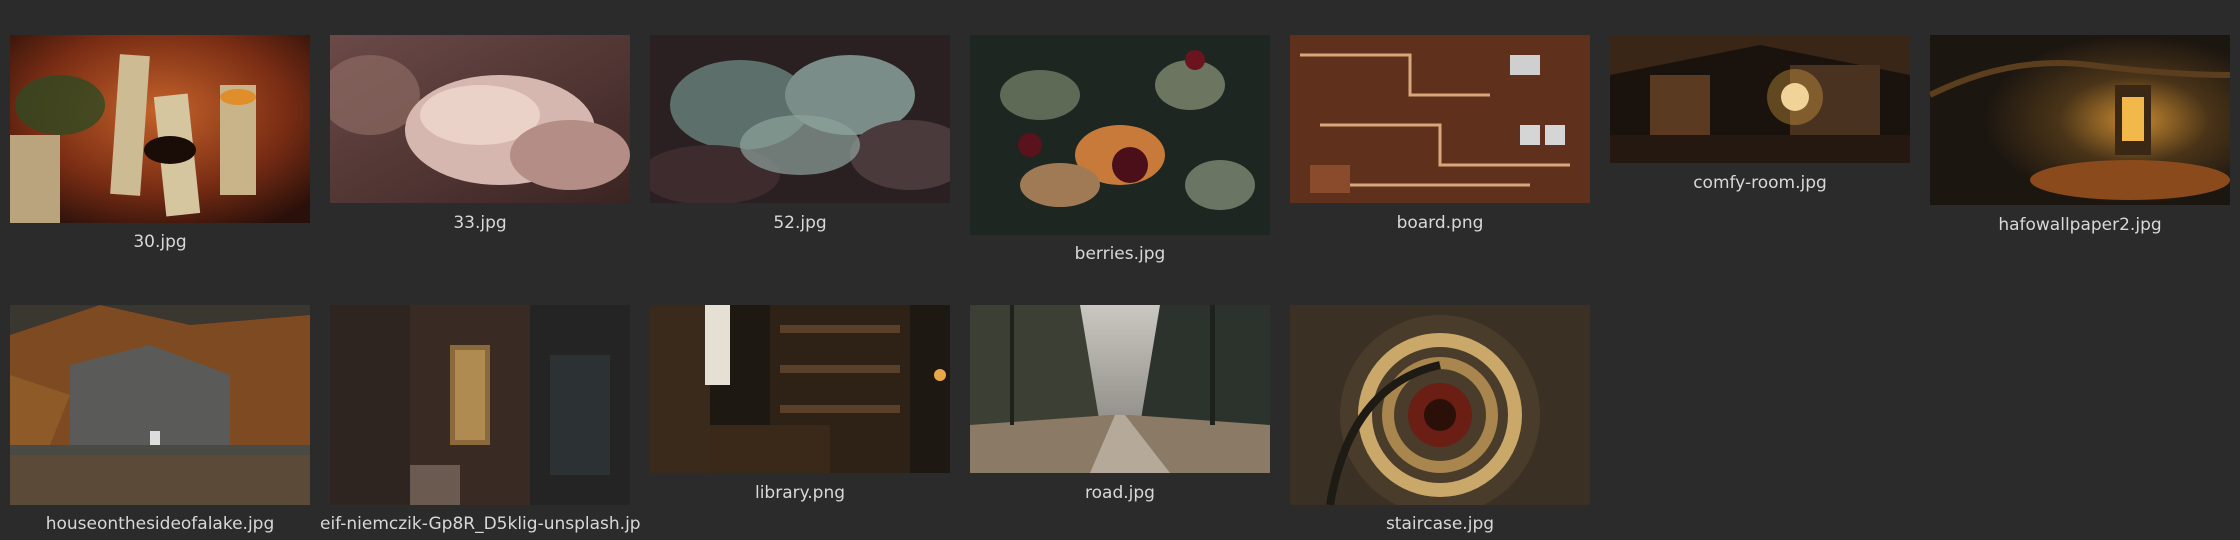 The height and width of the screenshot is (540, 2240). I want to click on file-item-berries: berries.jpg, so click(1120, 132).